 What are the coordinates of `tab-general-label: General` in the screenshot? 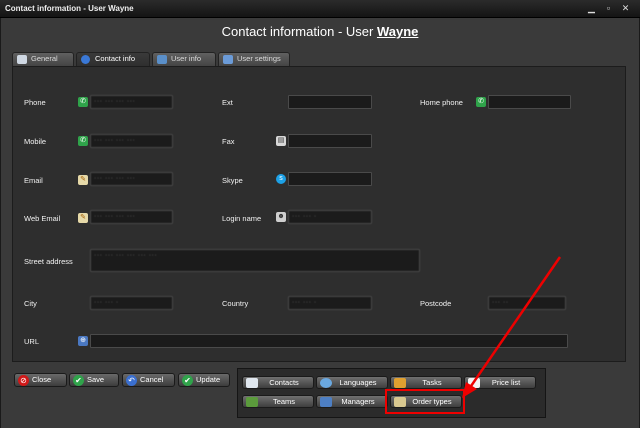 It's located at (44, 58).